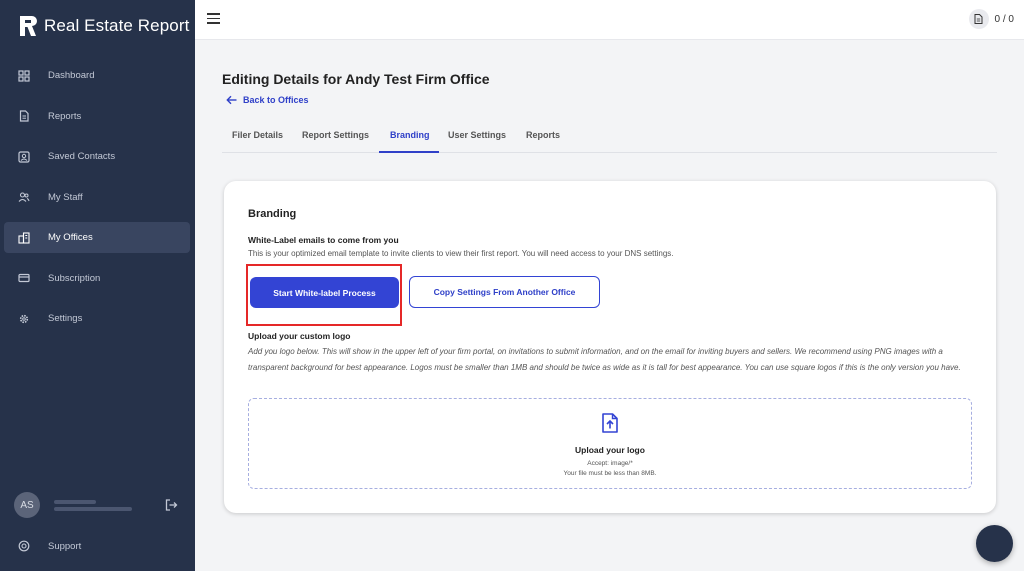 This screenshot has width=1024, height=571. What do you see at coordinates (24, 319) in the screenshot?
I see `gear-icon` at bounding box center [24, 319].